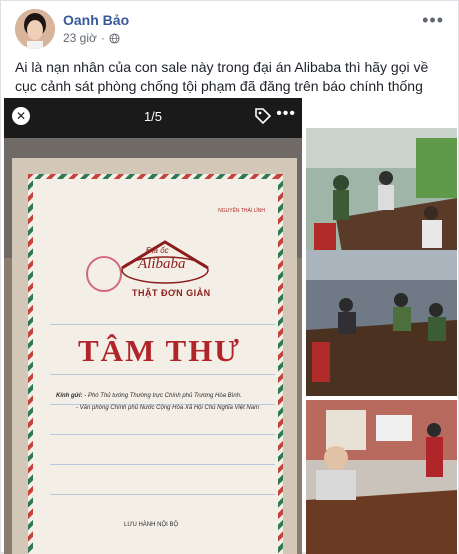  I want to click on post-meta: 23 giờ ·, so click(91, 38).